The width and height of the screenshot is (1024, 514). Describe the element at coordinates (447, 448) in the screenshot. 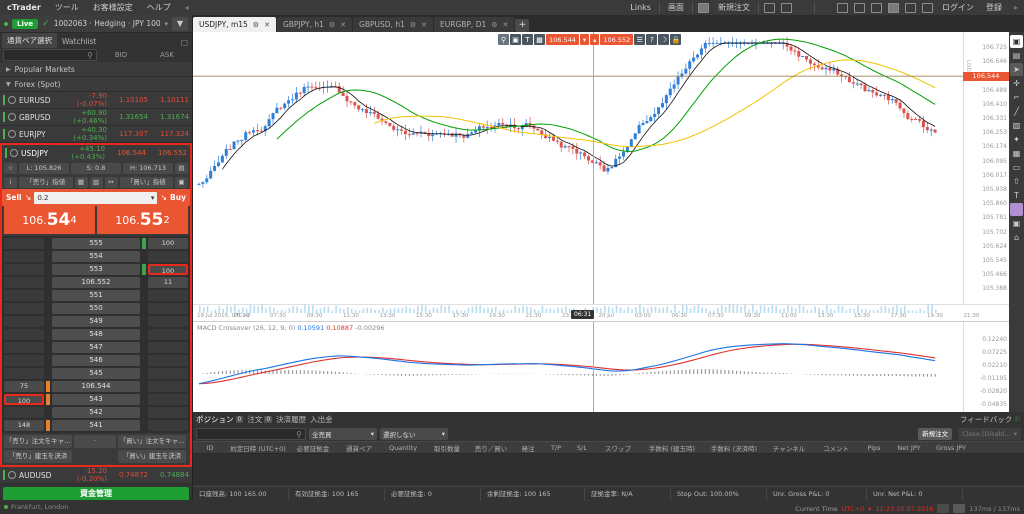

I see `column-header: 取引数量` at that location.